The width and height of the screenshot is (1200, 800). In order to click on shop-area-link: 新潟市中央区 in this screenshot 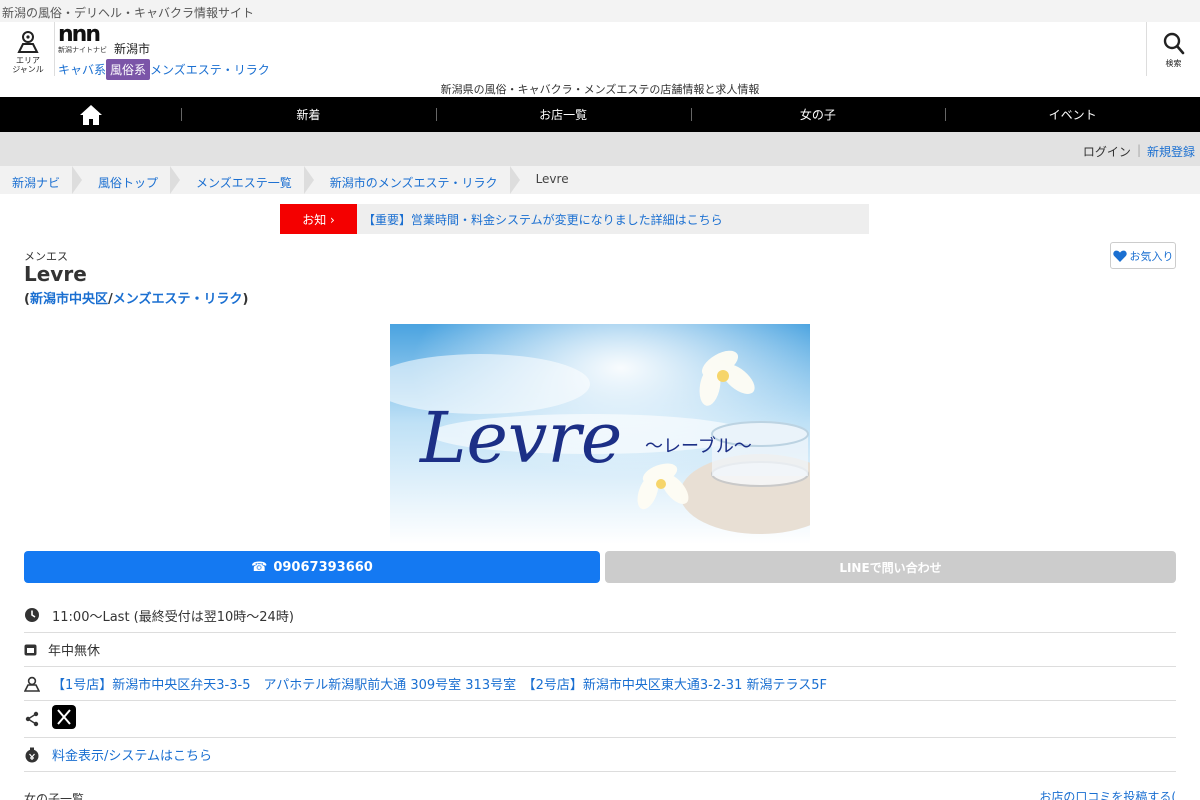, I will do `click(69, 299)`.